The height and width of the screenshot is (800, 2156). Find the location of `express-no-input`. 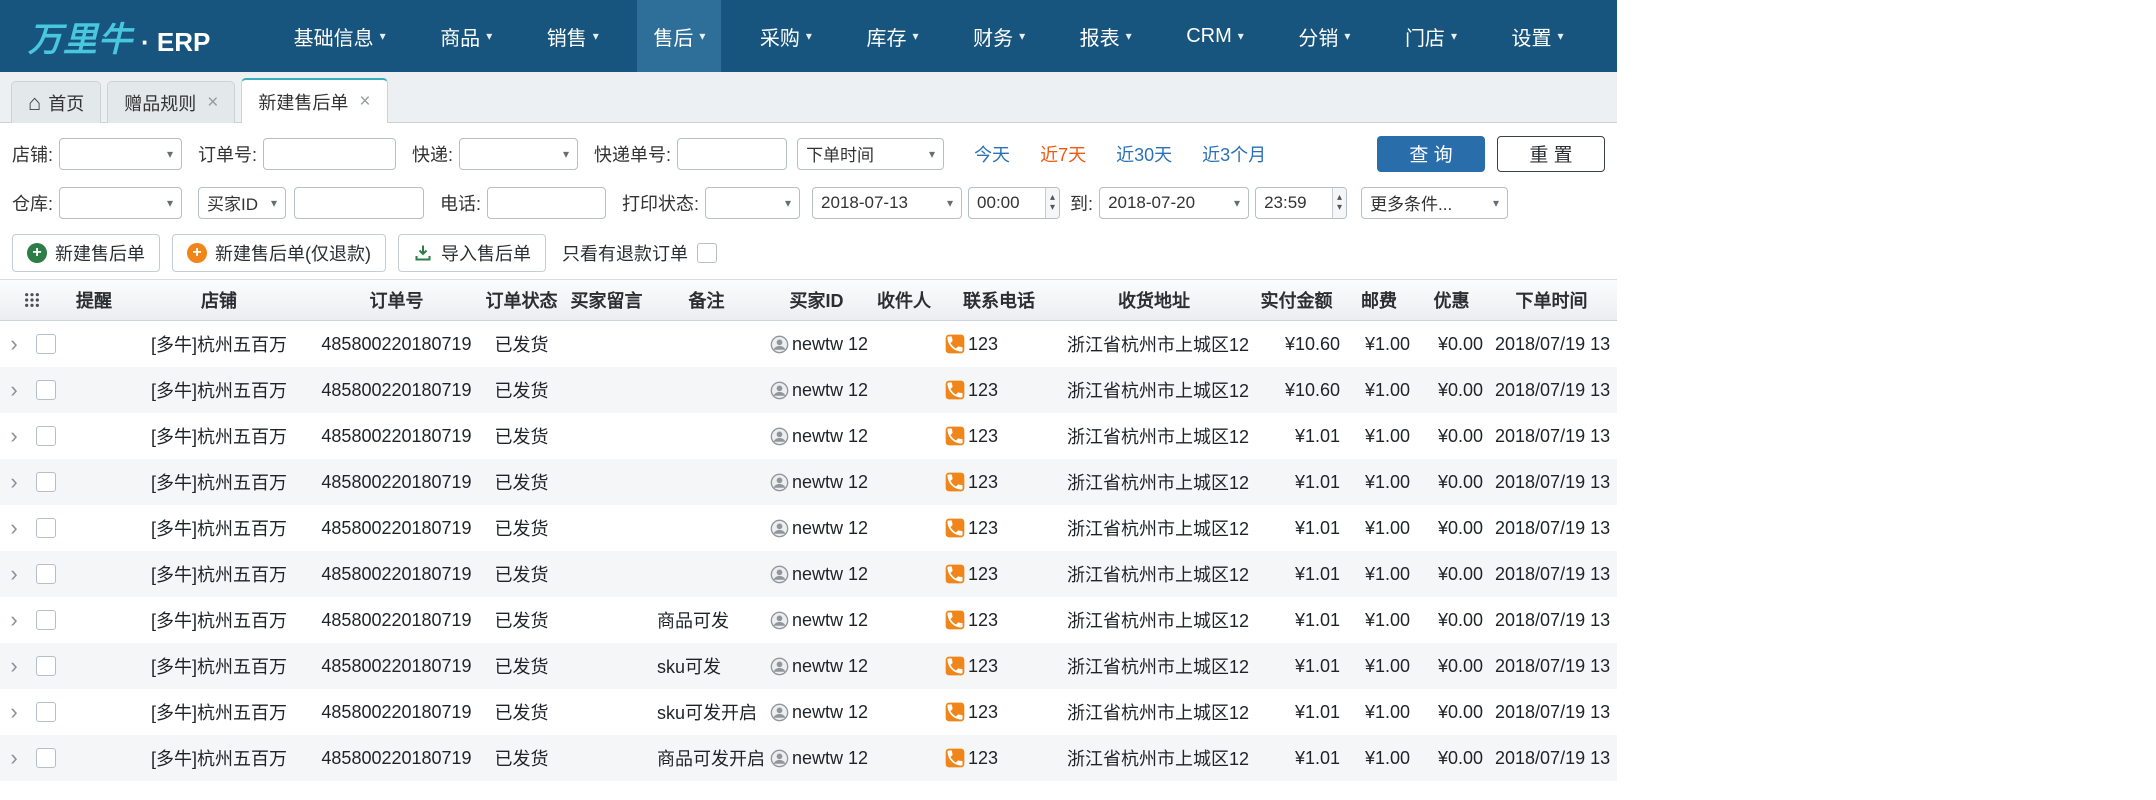

express-no-input is located at coordinates (732, 153).